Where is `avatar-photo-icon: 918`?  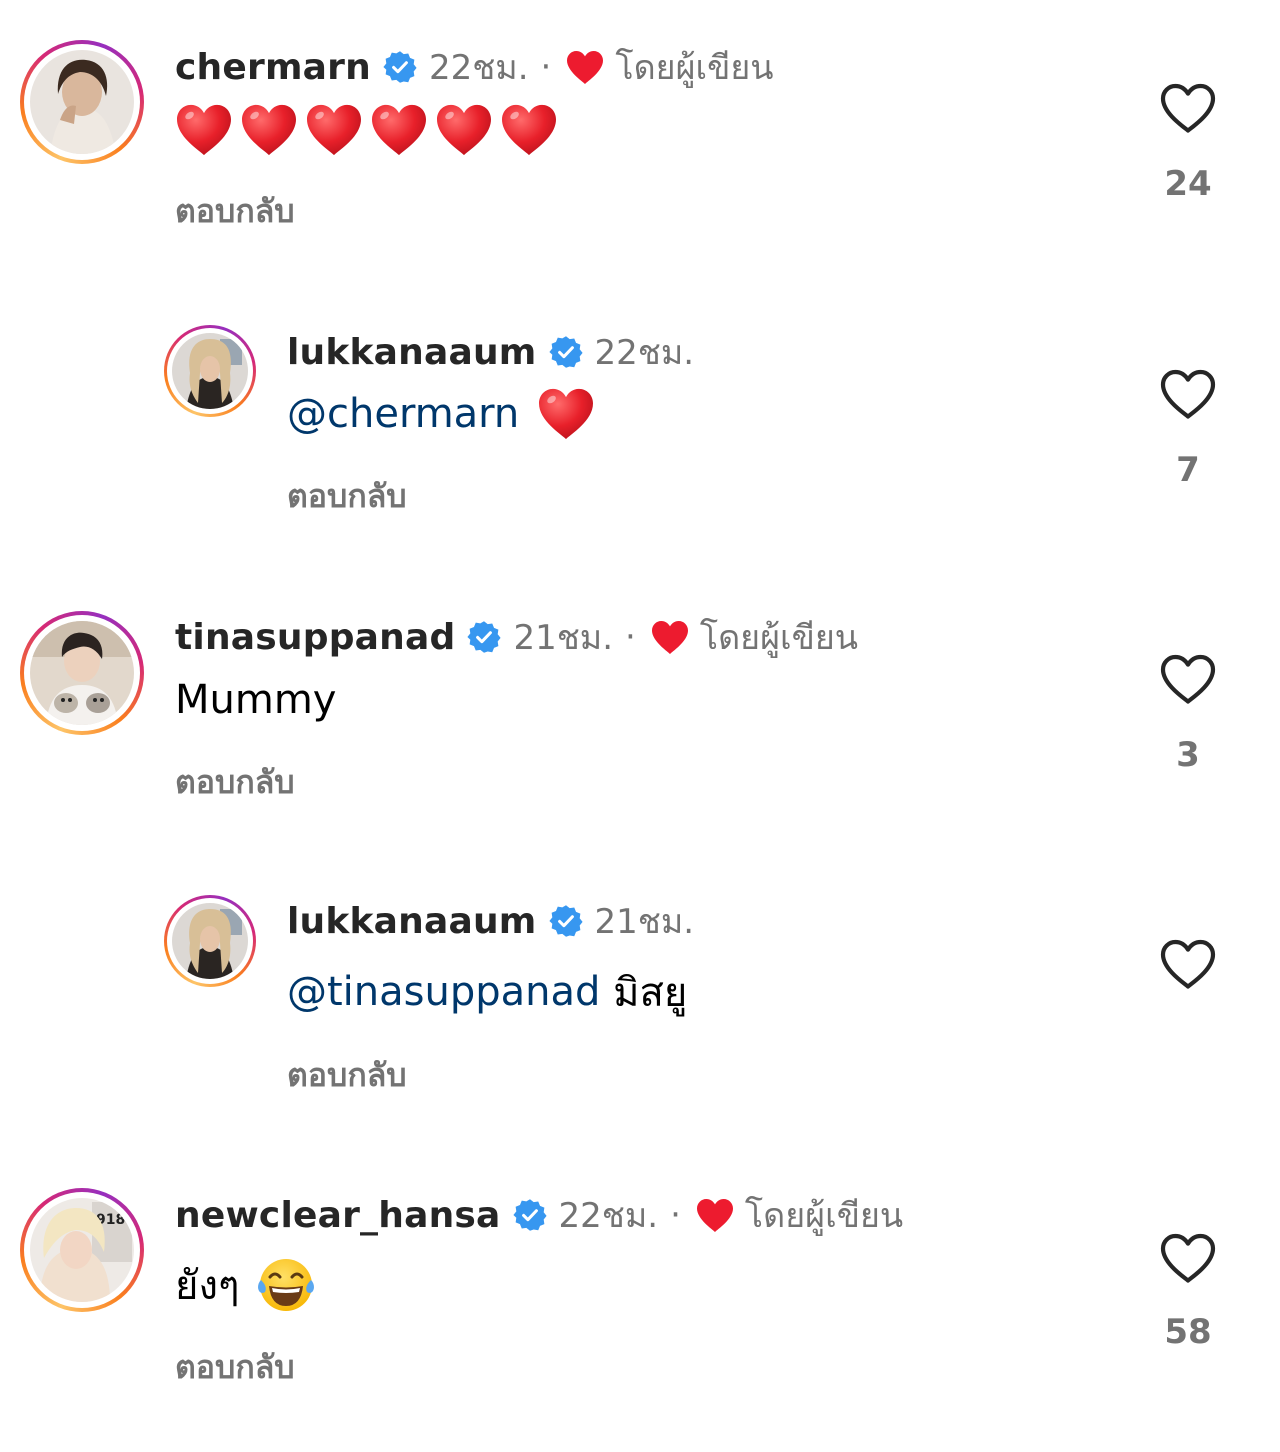 avatar-photo-icon: 918 is located at coordinates (82, 1250).